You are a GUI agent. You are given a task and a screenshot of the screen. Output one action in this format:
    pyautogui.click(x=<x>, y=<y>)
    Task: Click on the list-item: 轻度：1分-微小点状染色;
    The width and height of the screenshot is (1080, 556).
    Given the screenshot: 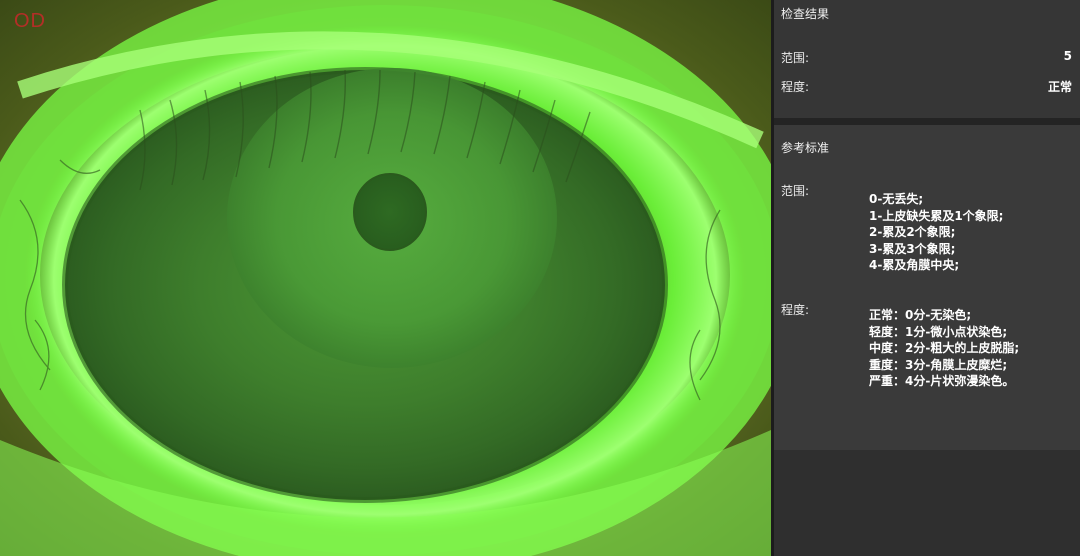 What is the action you would take?
    pyautogui.click(x=938, y=331)
    